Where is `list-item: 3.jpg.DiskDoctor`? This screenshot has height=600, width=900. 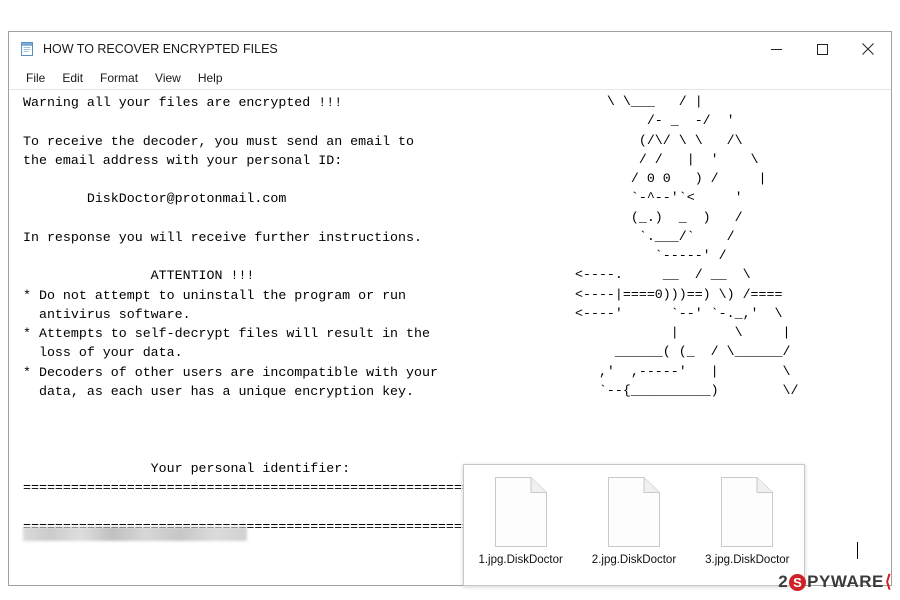
list-item: 3.jpg.DiskDoctor is located at coordinates (747, 515).